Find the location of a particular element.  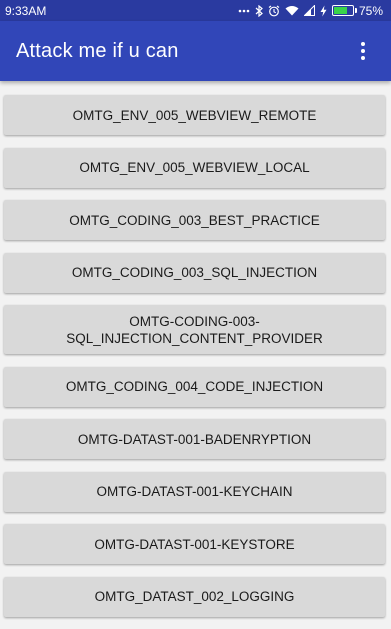

app-bar: Attack me if u can is located at coordinates (195, 51).